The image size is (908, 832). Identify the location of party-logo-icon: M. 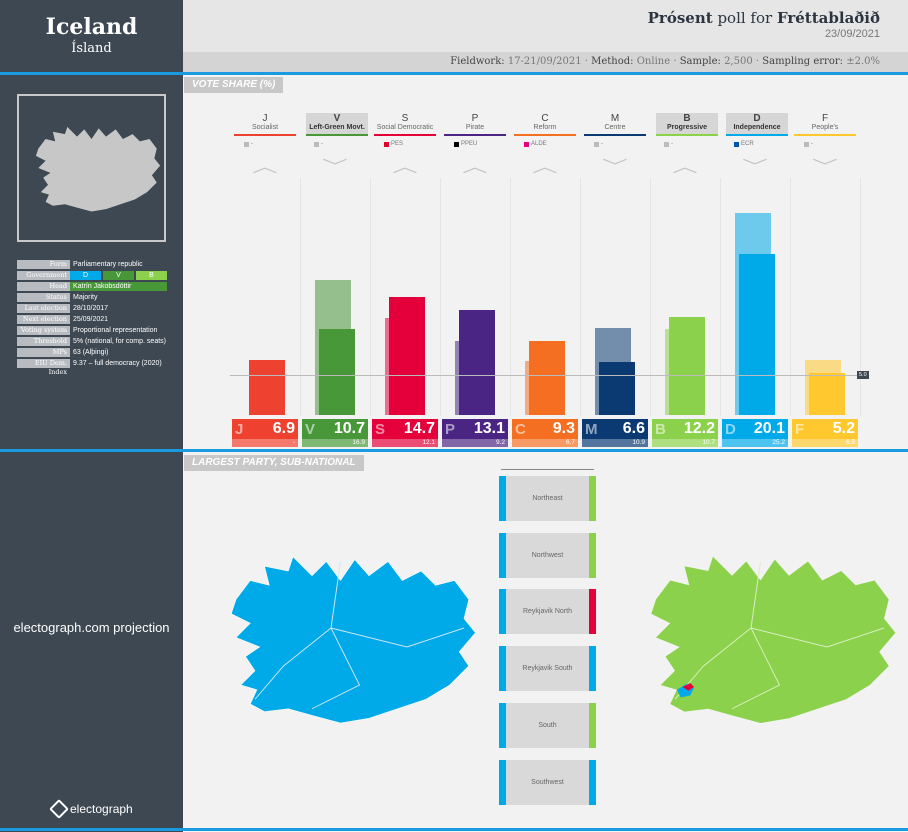
(591, 429).